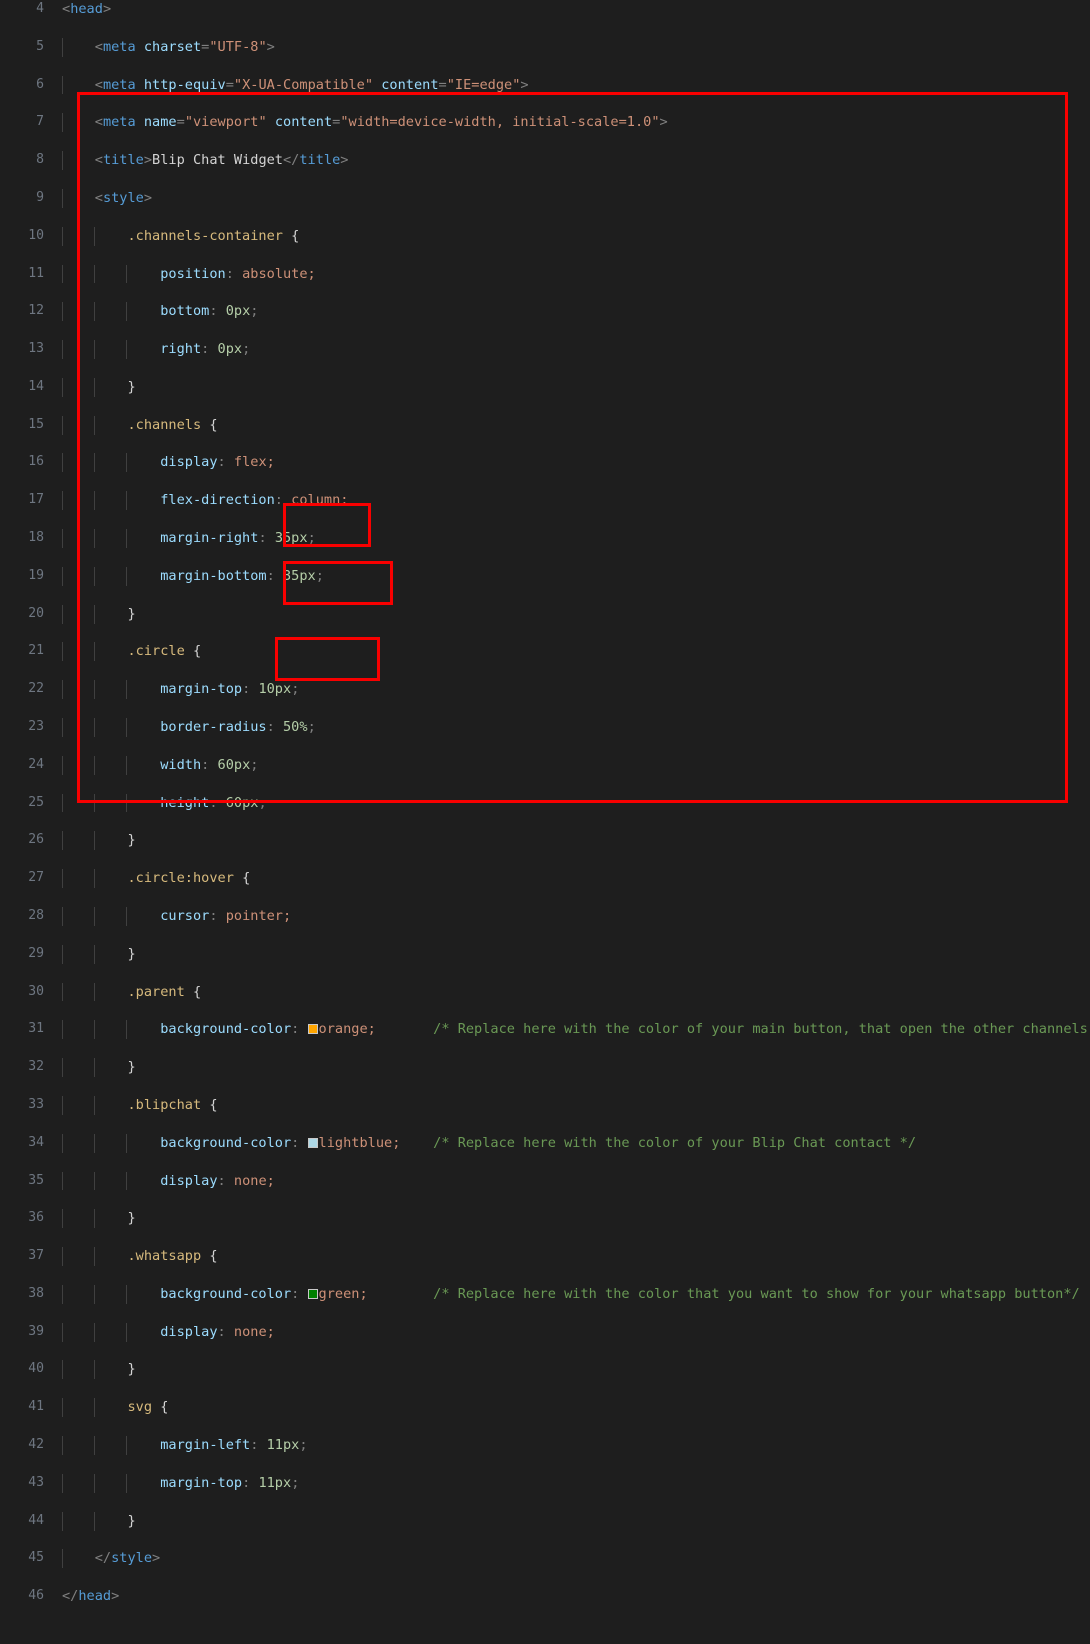  What do you see at coordinates (545, 1068) in the screenshot?
I see `code-line: 32 }` at bounding box center [545, 1068].